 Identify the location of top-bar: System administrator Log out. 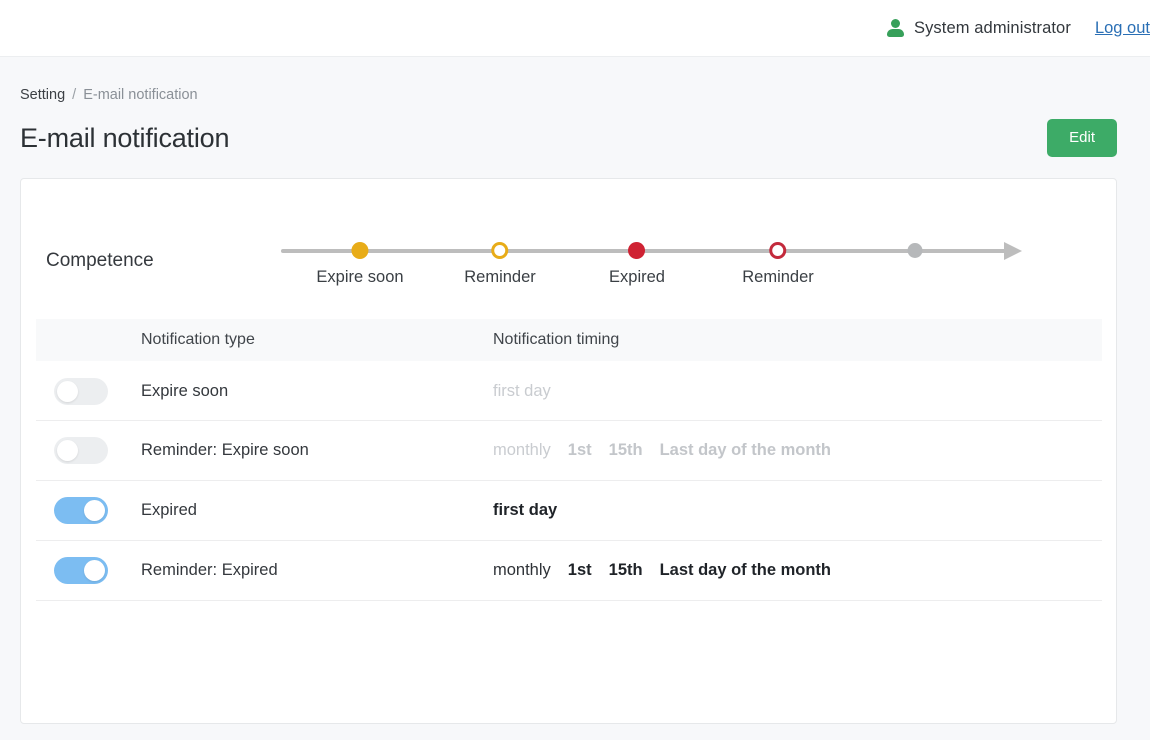
(575, 28).